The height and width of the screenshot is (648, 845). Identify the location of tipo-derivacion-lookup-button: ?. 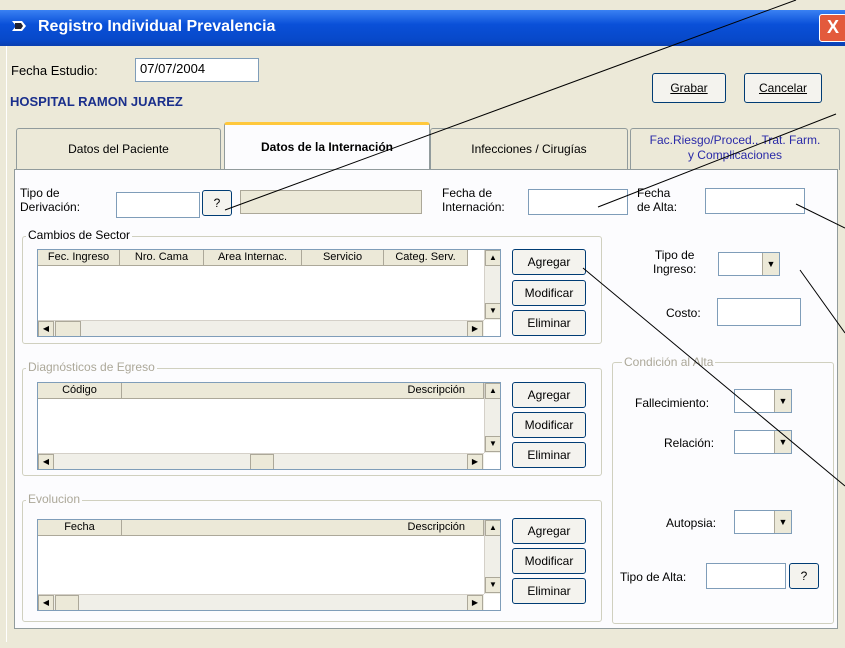
(217, 203).